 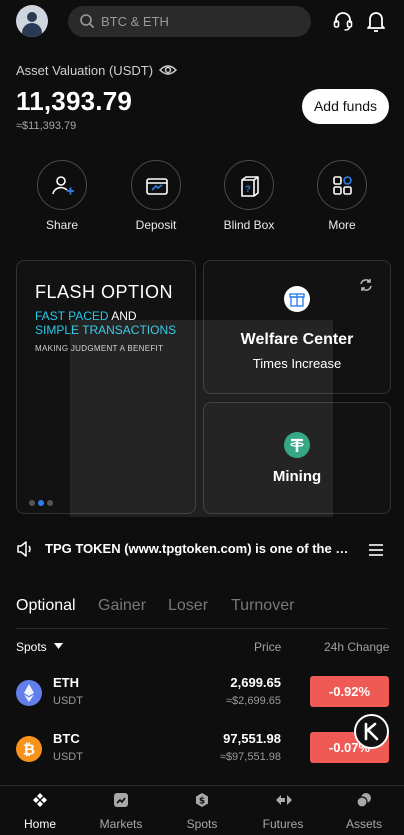 I want to click on blind-box-label: Blind Box, so click(x=249, y=225).